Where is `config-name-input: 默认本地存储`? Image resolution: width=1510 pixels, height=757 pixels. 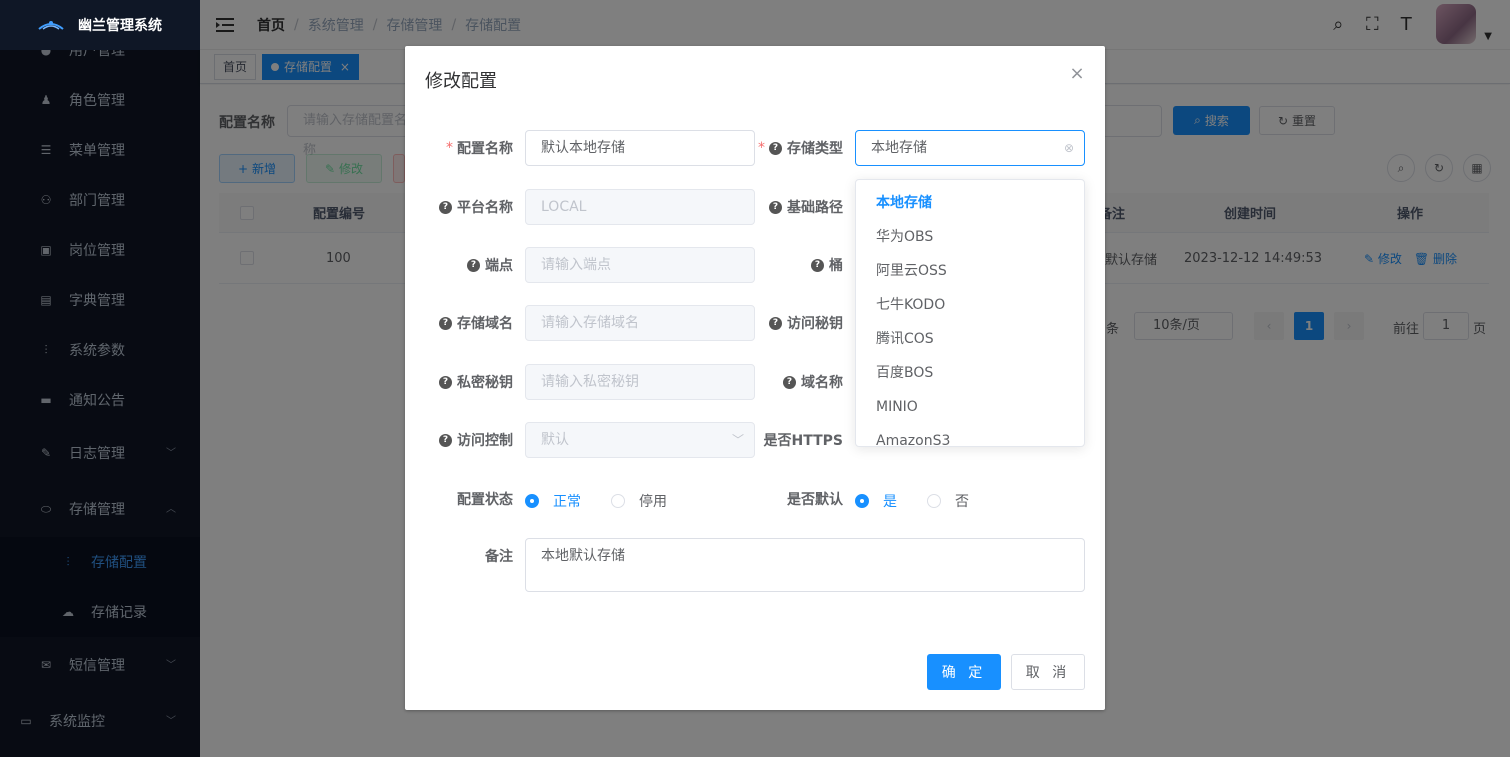 config-name-input: 默认本地存储 is located at coordinates (640, 148).